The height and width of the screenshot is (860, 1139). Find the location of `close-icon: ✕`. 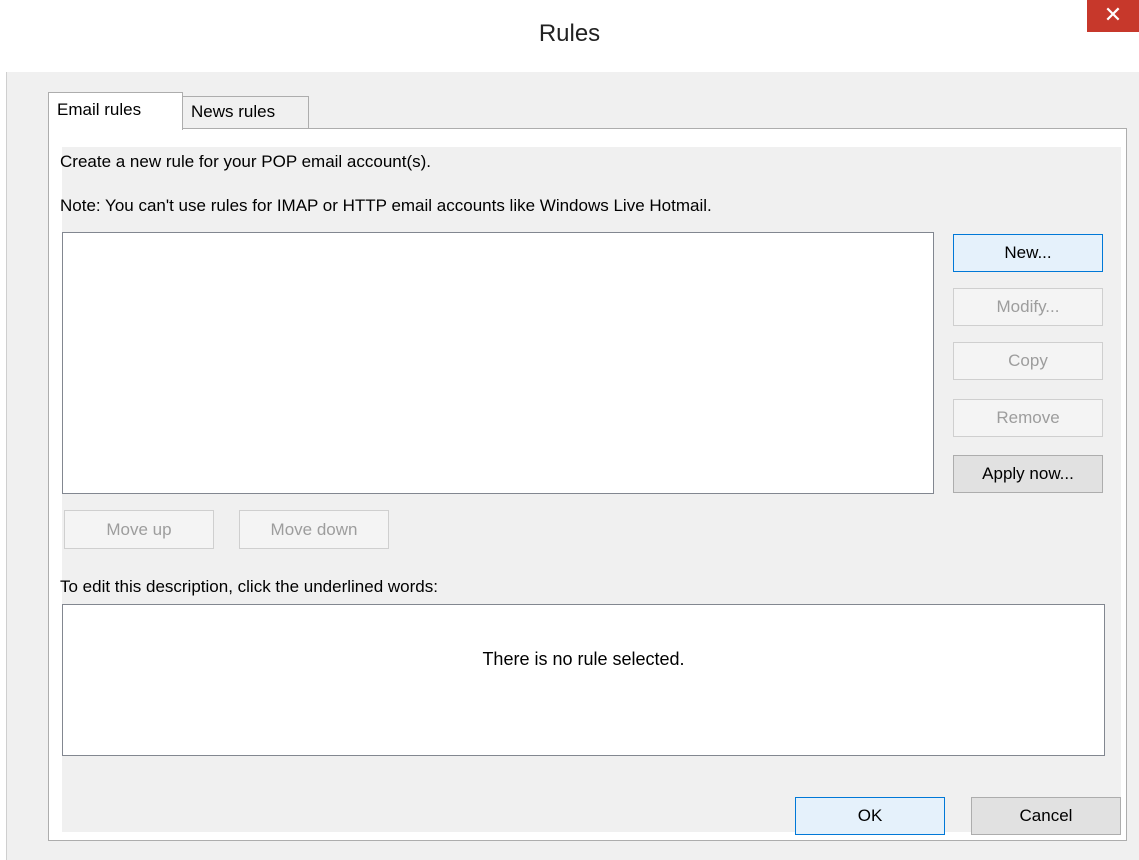

close-icon: ✕ is located at coordinates (1113, 16).